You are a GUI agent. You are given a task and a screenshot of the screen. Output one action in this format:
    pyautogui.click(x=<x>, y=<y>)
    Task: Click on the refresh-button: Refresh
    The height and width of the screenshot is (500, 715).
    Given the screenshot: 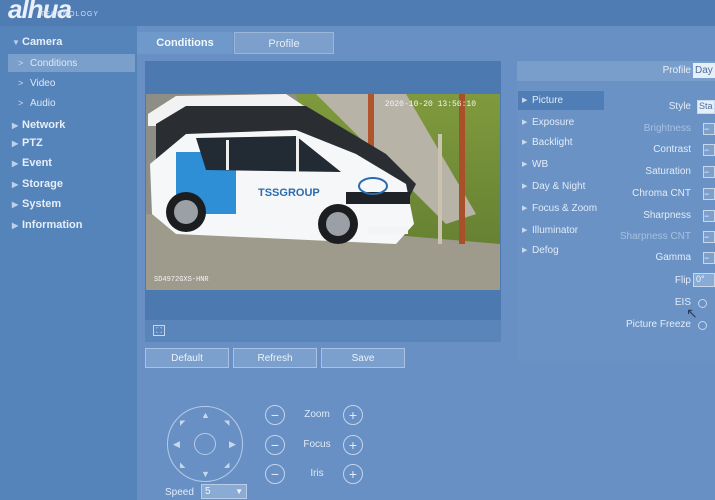 What is the action you would take?
    pyautogui.click(x=275, y=358)
    